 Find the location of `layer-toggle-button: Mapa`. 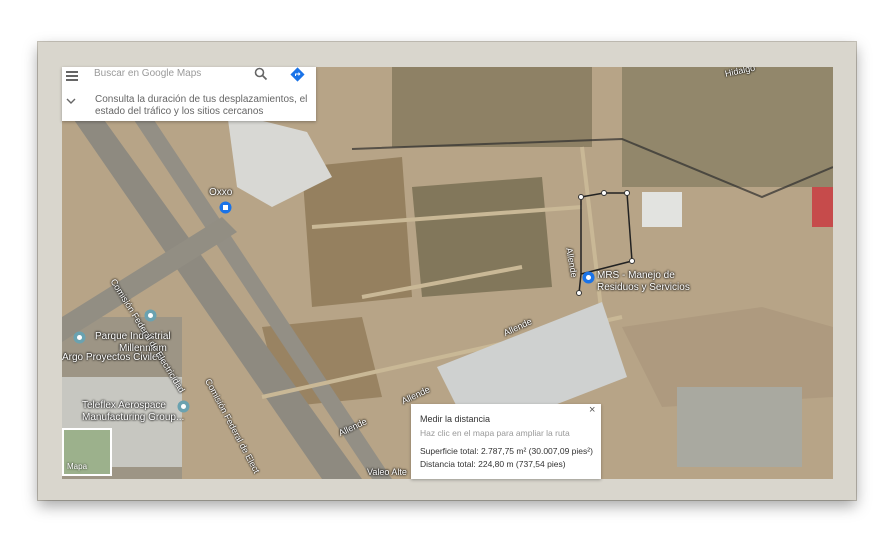

layer-toggle-button: Mapa is located at coordinates (87, 452).